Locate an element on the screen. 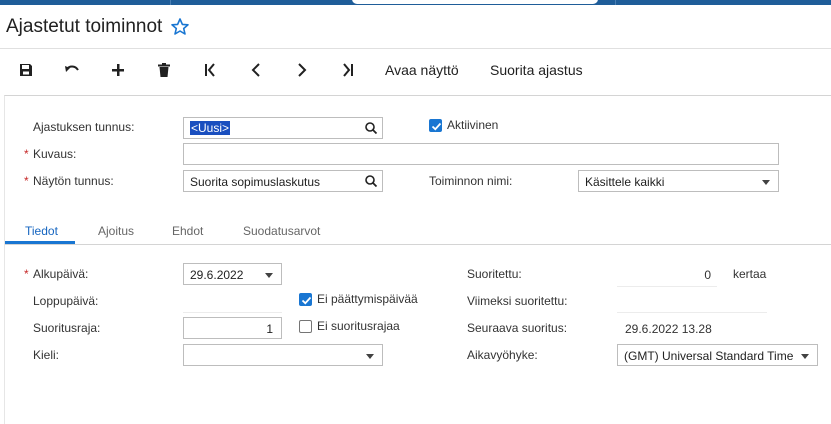 This screenshot has width=831, height=424. start-date-picker: 29.6.2022 is located at coordinates (232, 274).